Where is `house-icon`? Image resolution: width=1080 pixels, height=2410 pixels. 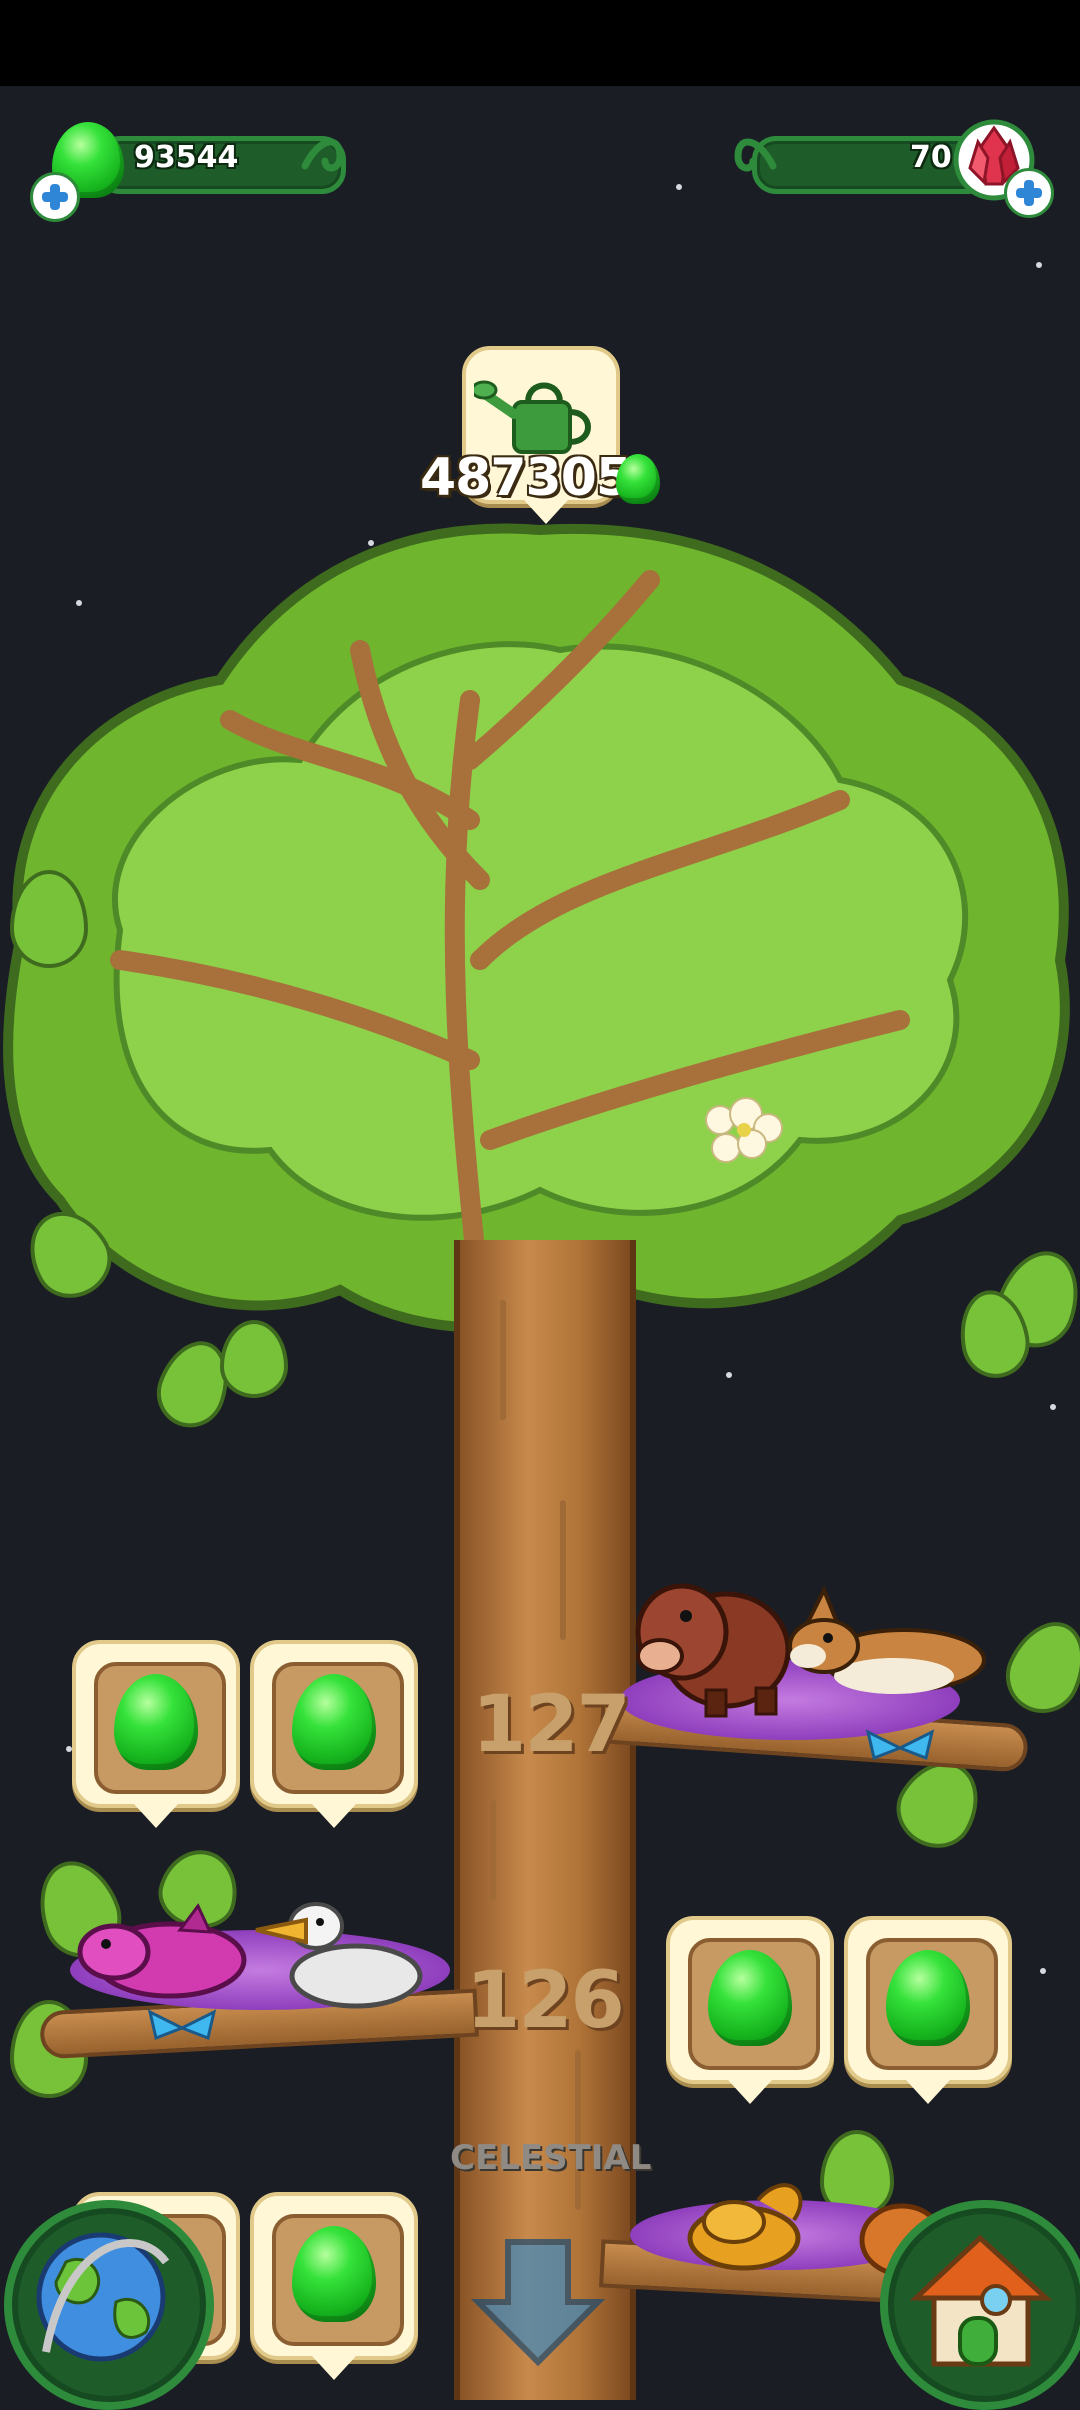 house-icon is located at coordinates (981, 2300).